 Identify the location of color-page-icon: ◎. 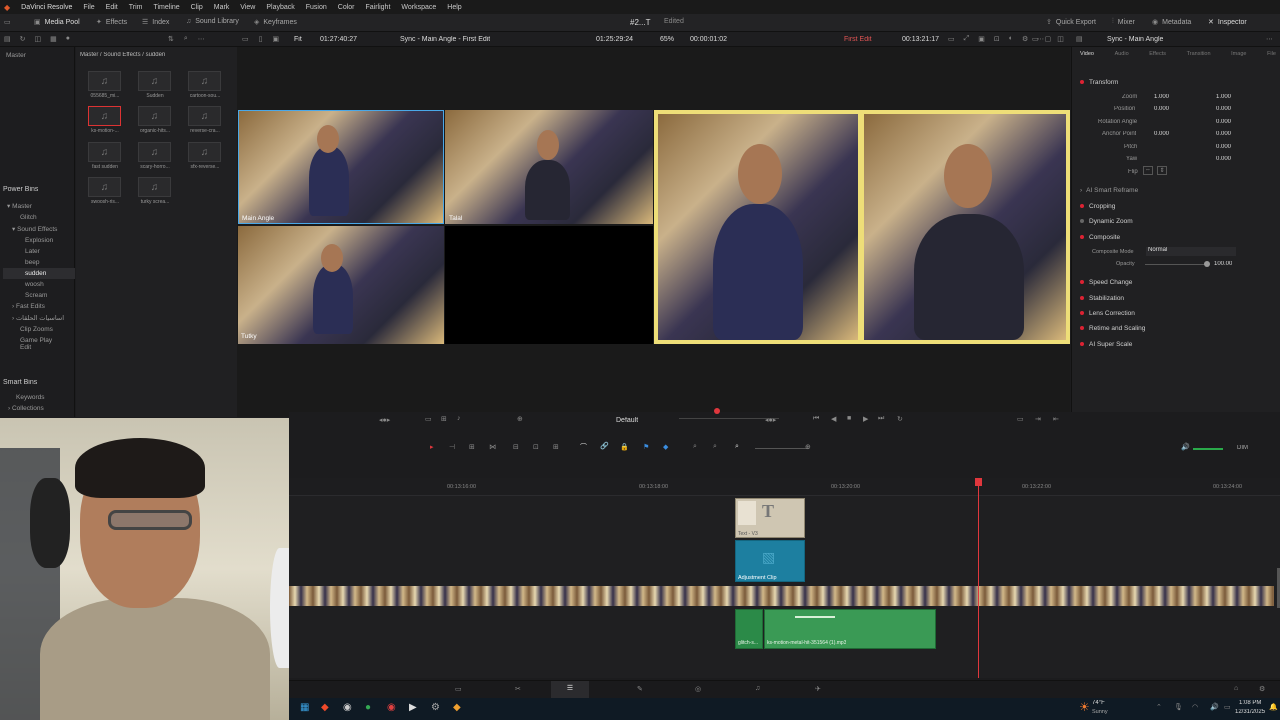
(698, 689).